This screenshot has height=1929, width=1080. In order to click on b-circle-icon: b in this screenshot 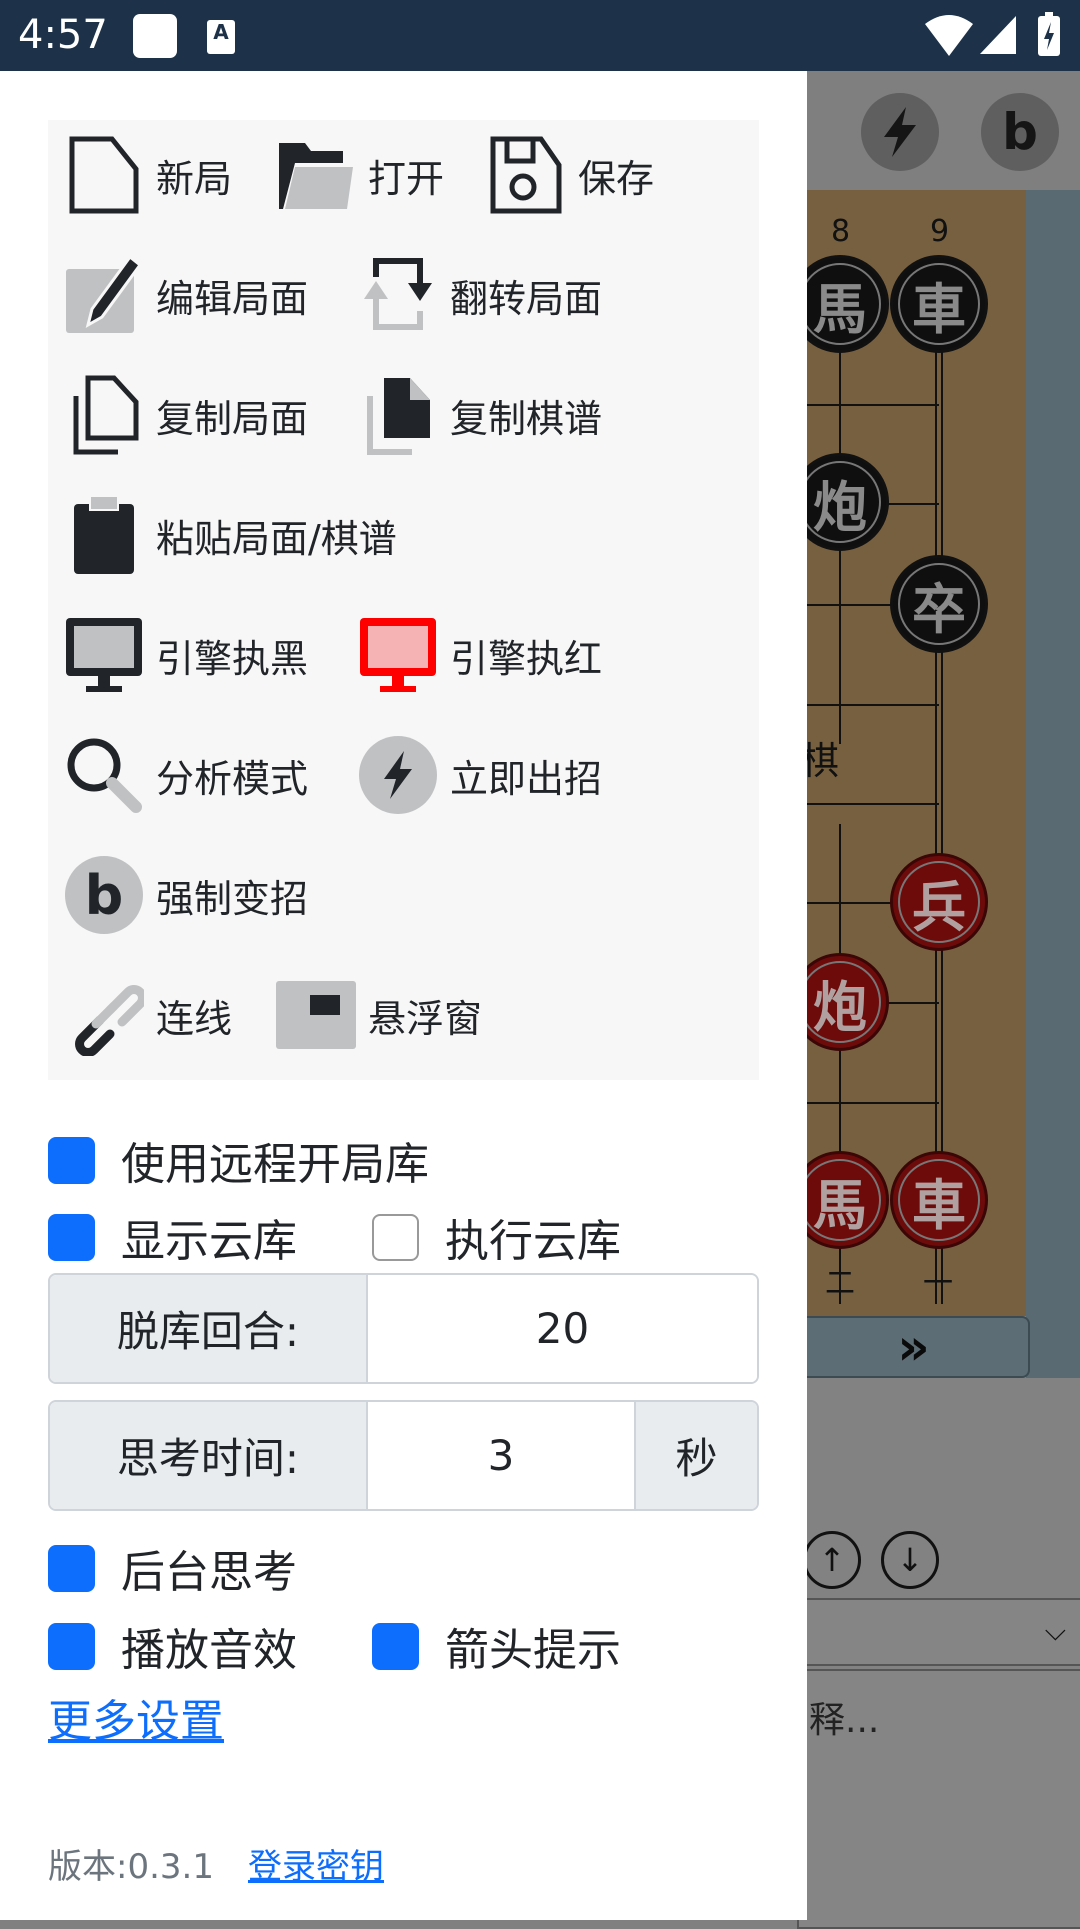, I will do `click(104, 895)`.